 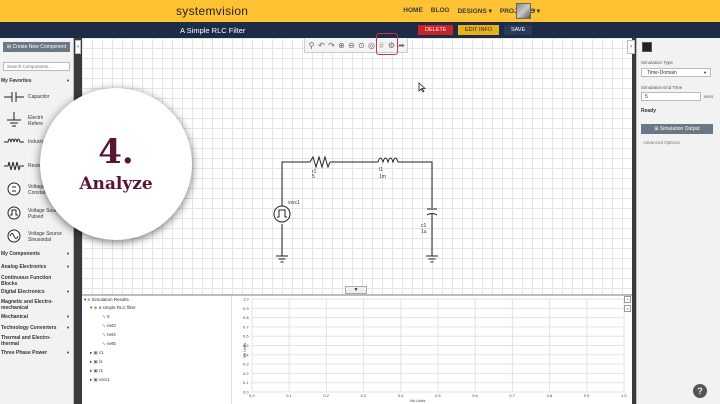 I want to click on simulate-icon, so click(x=647, y=47).